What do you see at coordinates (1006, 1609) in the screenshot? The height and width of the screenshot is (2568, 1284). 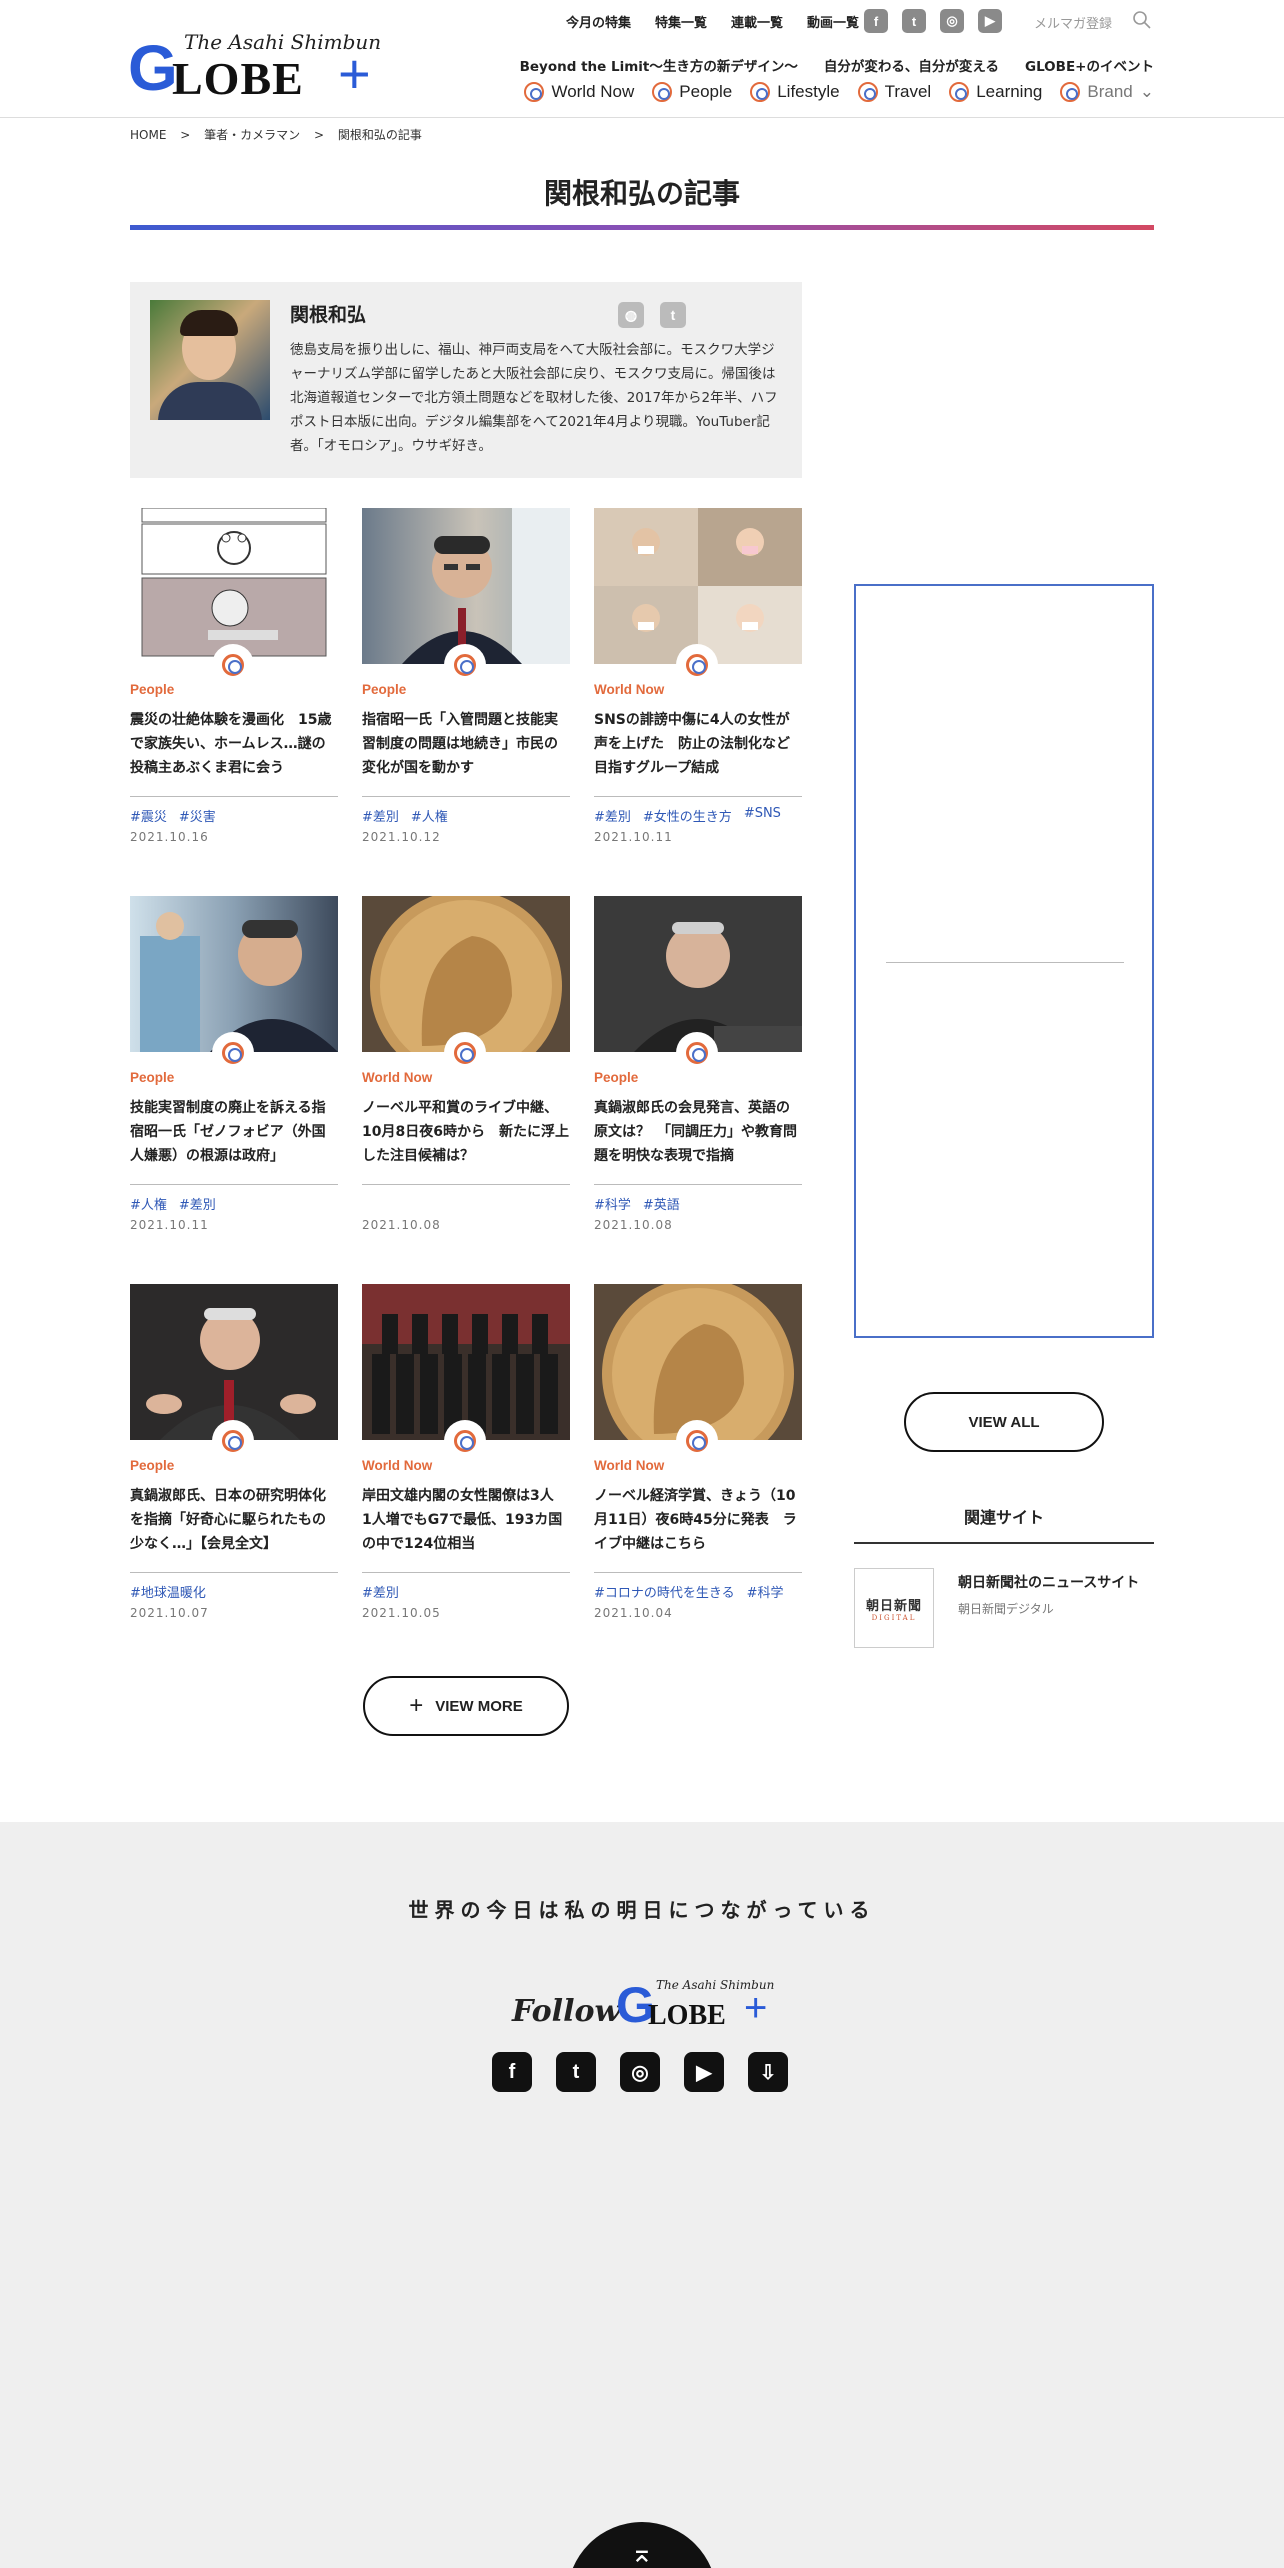 I see `related-site-subtitle: 朝日新聞デジタル` at bounding box center [1006, 1609].